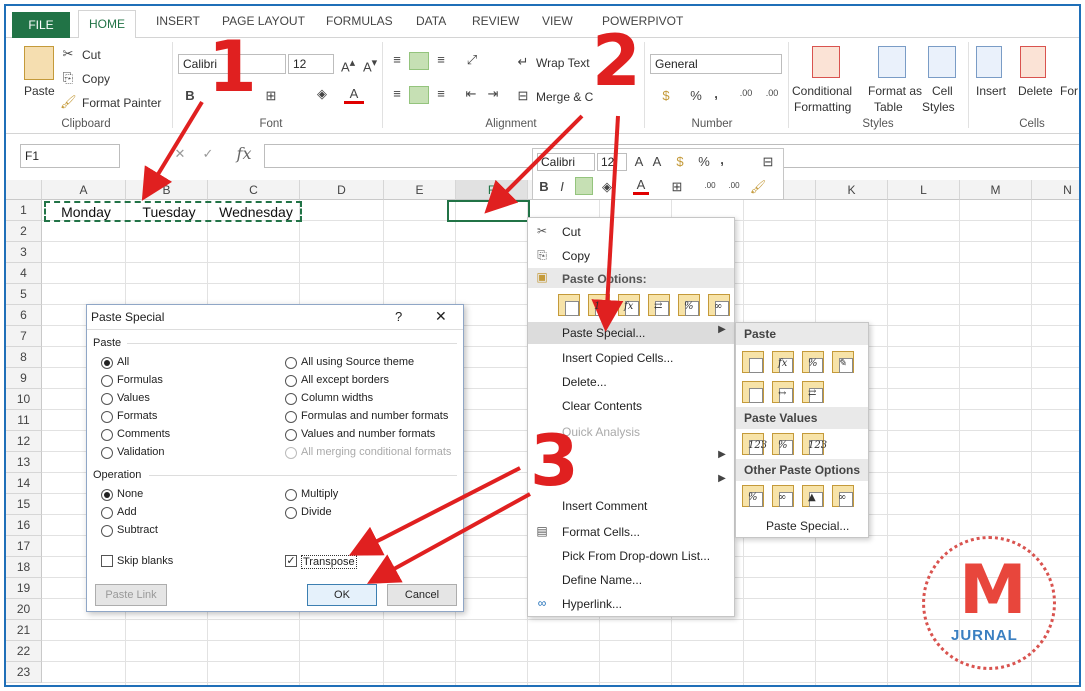  What do you see at coordinates (984, 635) in the screenshot?
I see `logo-word: JURNAL` at bounding box center [984, 635].